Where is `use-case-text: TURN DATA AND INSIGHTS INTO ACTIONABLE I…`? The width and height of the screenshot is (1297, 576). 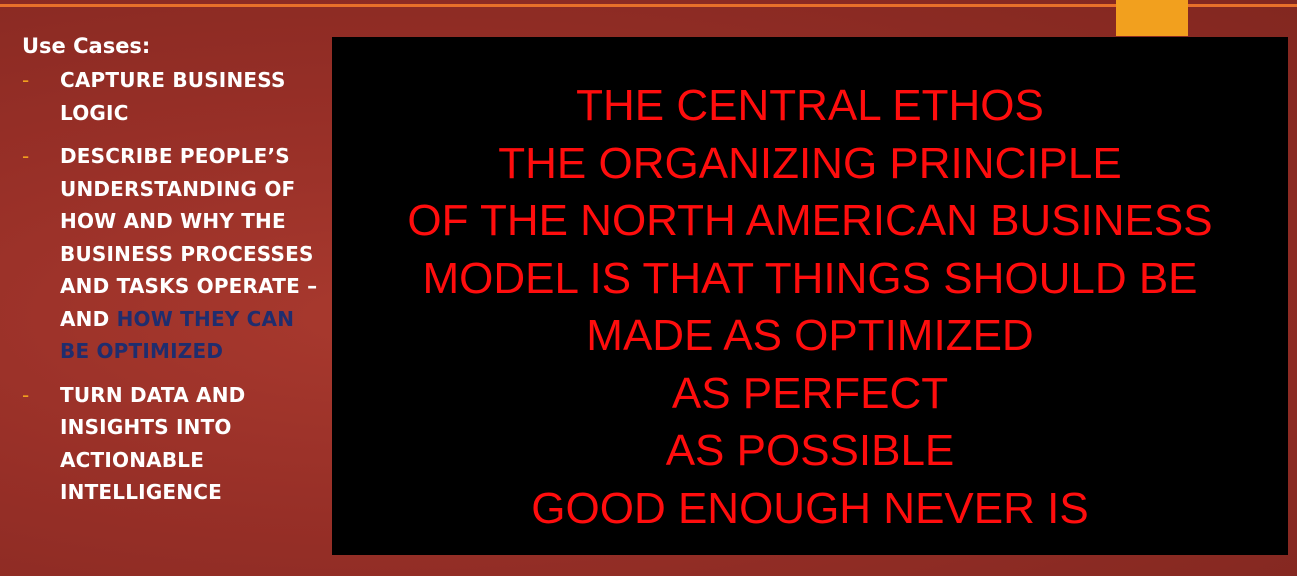
use-case-text: TURN DATA AND INSIGHTS INTO ACTIONABLE I… is located at coordinates (153, 443).